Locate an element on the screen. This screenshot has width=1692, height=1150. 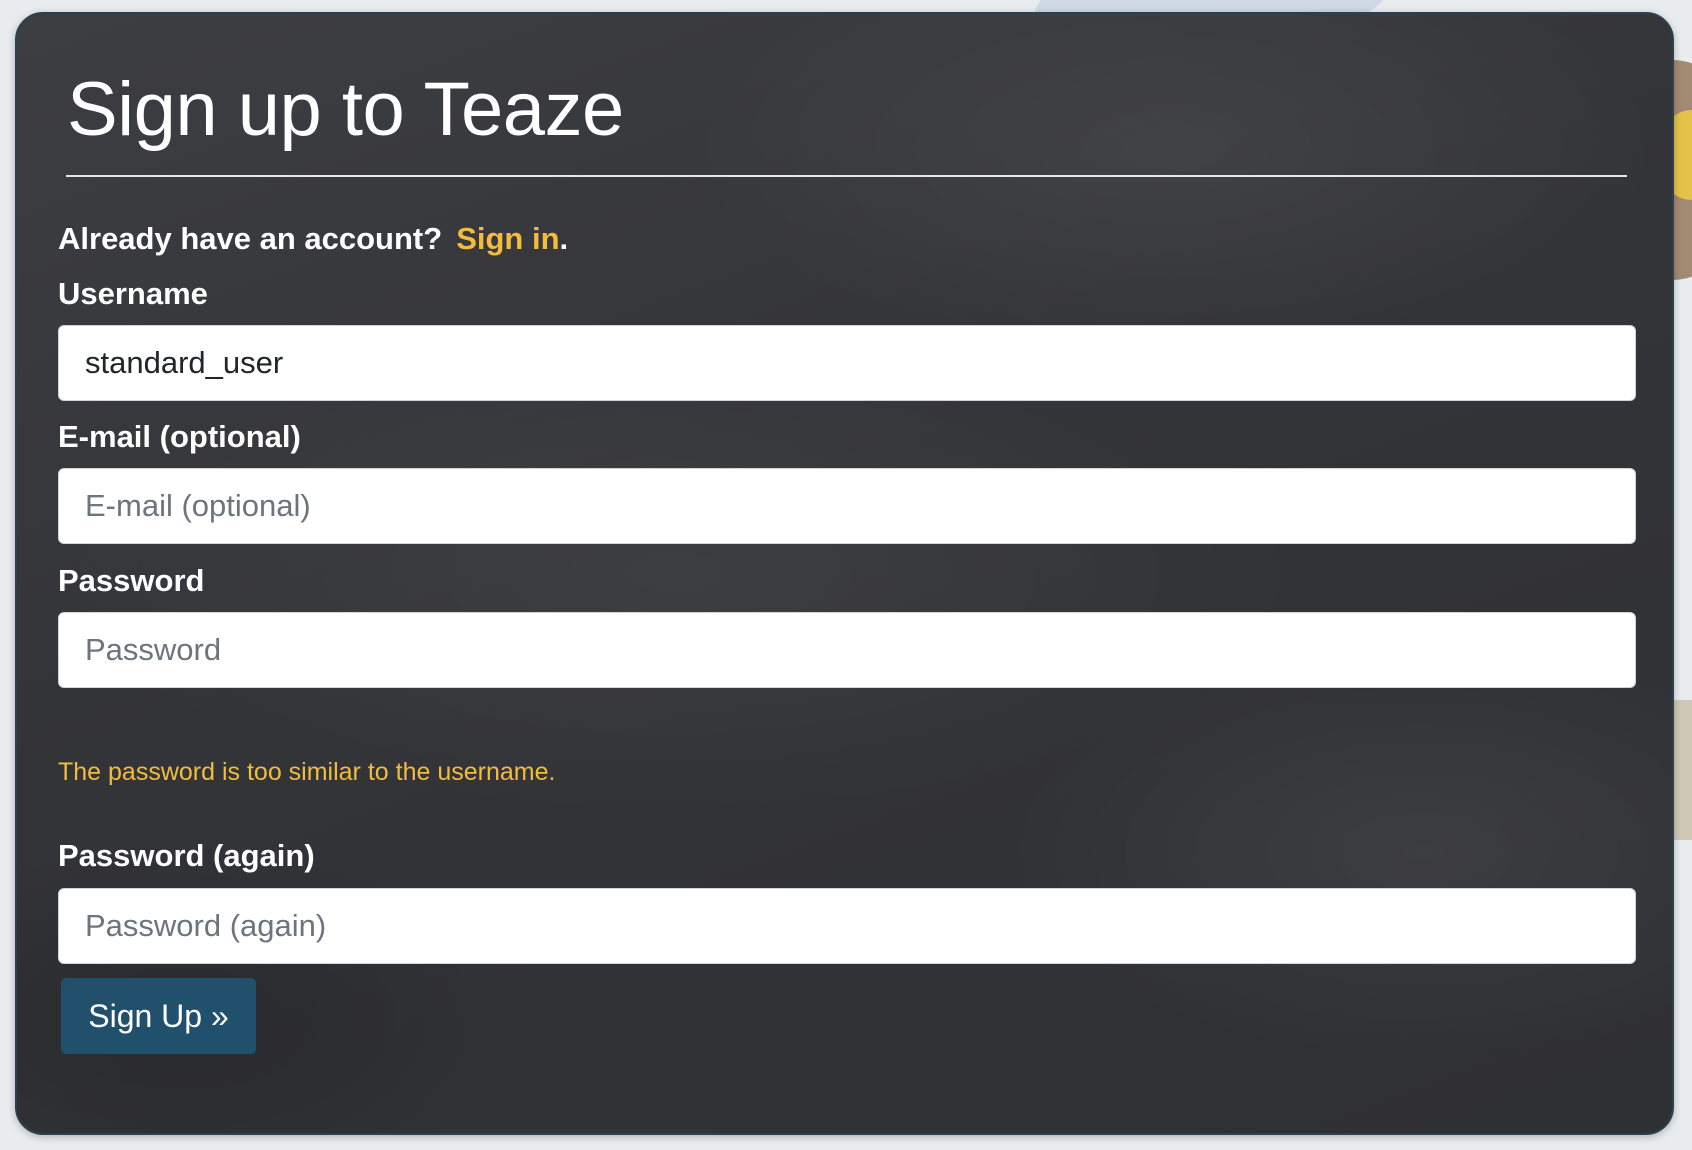
password-label: Password is located at coordinates (131, 580).